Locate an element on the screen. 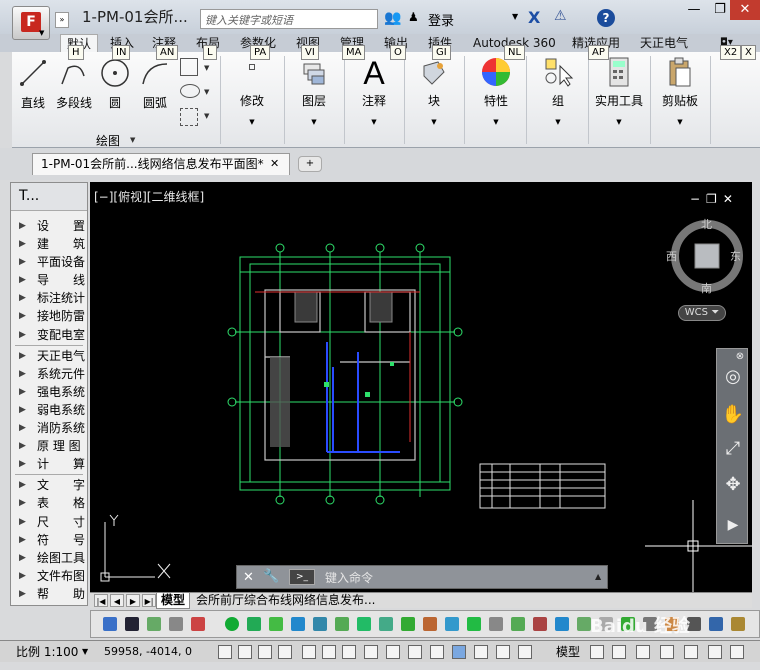 The width and height of the screenshot is (760, 670). palette-item-symbol: ▶ 符 号 is located at coordinates (49, 540).